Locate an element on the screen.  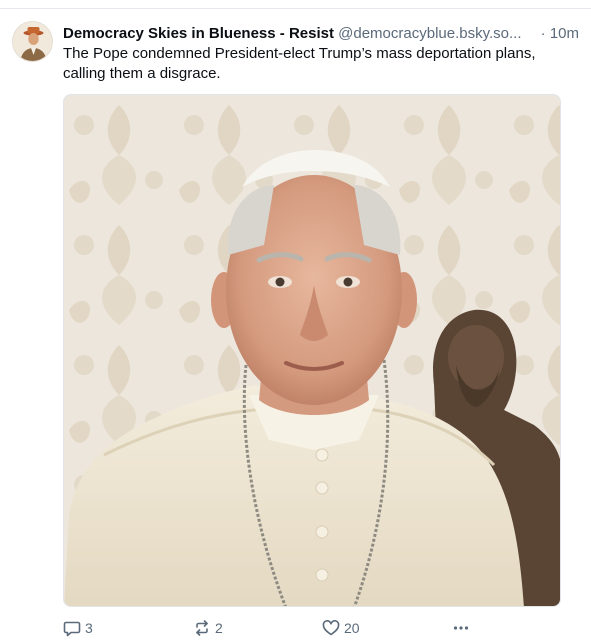
repost-icon is located at coordinates (202, 628).